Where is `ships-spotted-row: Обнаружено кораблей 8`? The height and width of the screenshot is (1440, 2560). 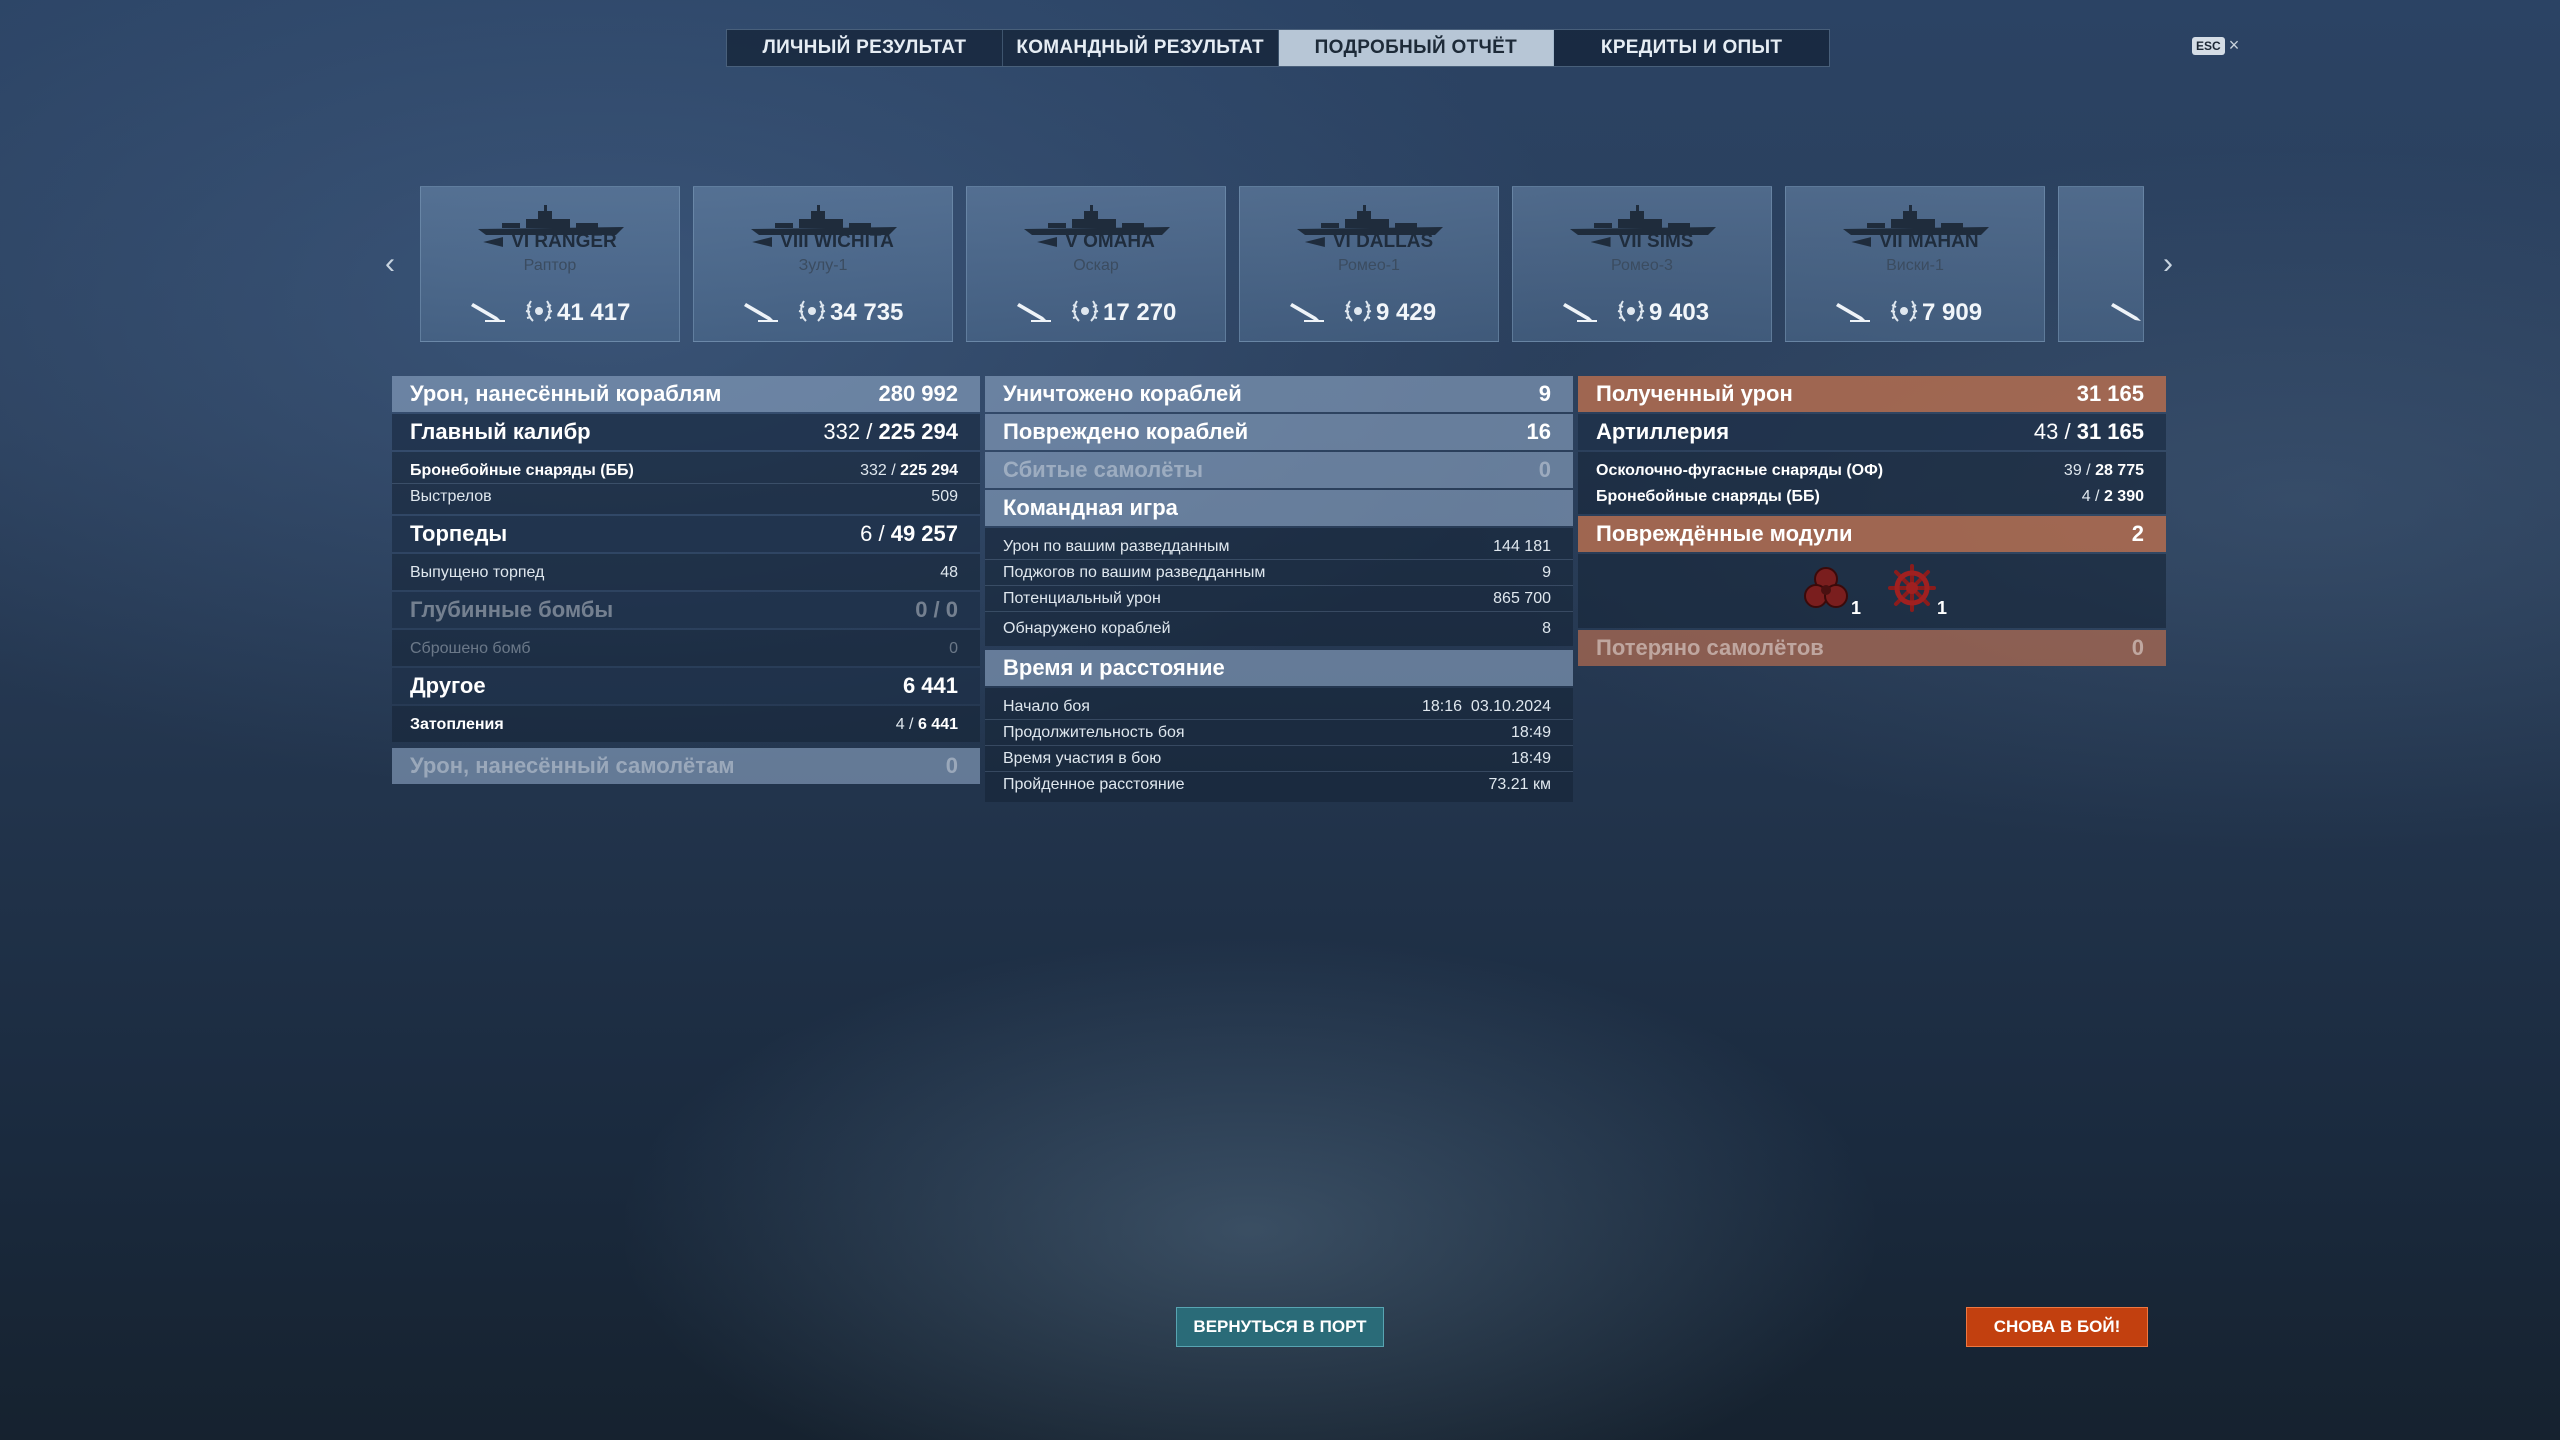 ships-spotted-row: Обнаружено кораблей 8 is located at coordinates (1279, 629).